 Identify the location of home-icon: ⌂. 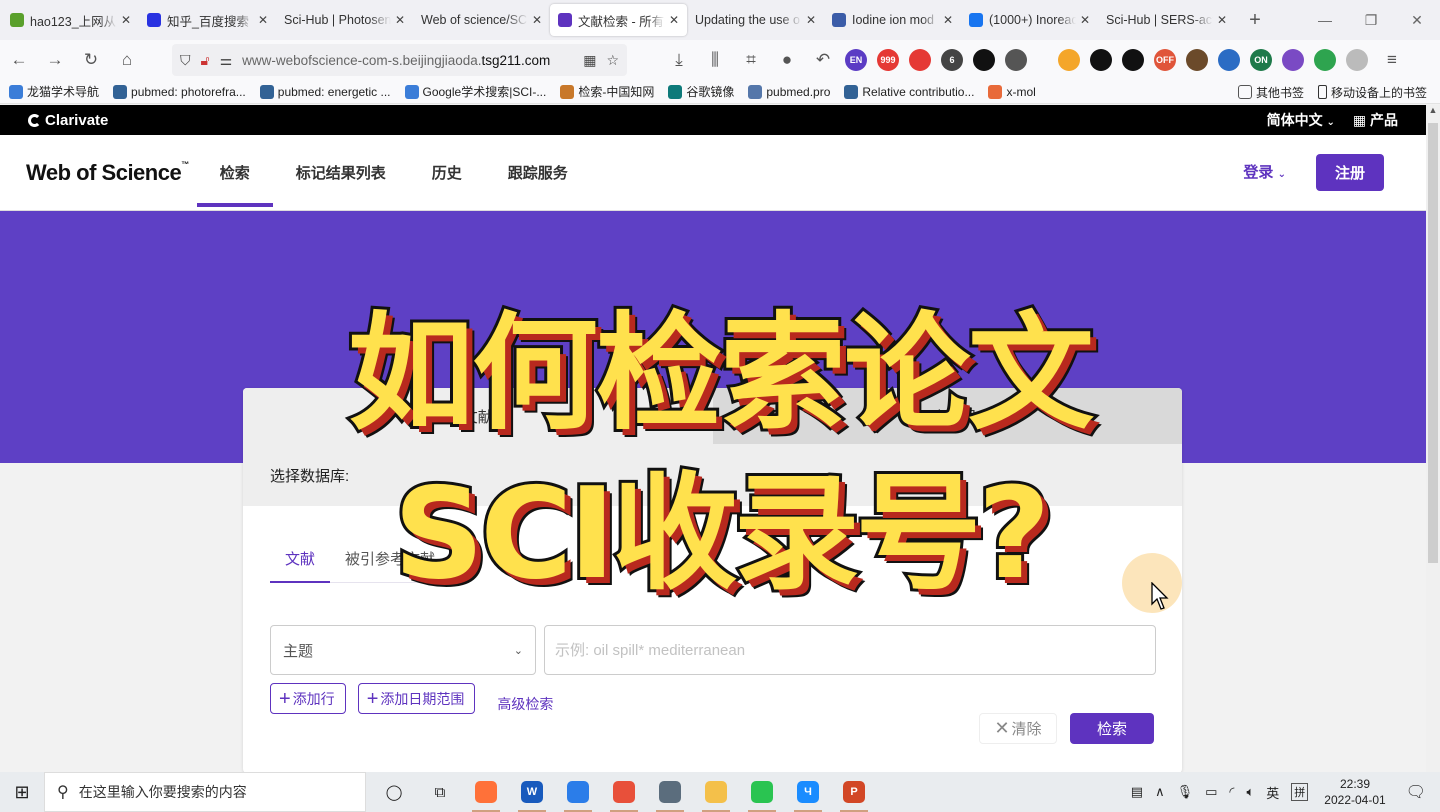
(127, 60).